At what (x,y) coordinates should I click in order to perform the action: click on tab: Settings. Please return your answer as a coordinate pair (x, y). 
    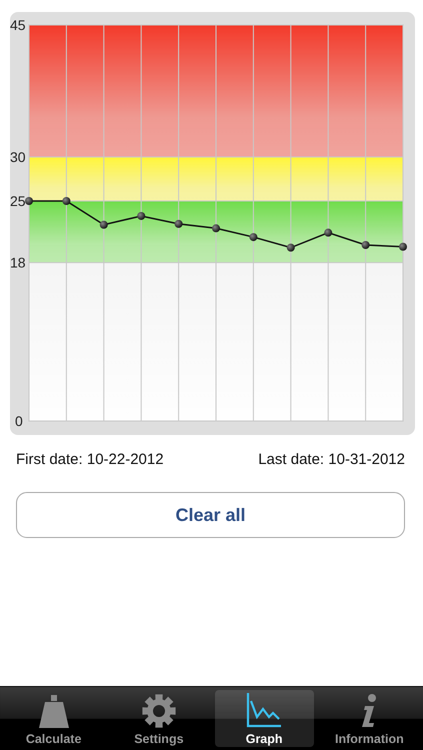
    Looking at the image, I should click on (158, 718).